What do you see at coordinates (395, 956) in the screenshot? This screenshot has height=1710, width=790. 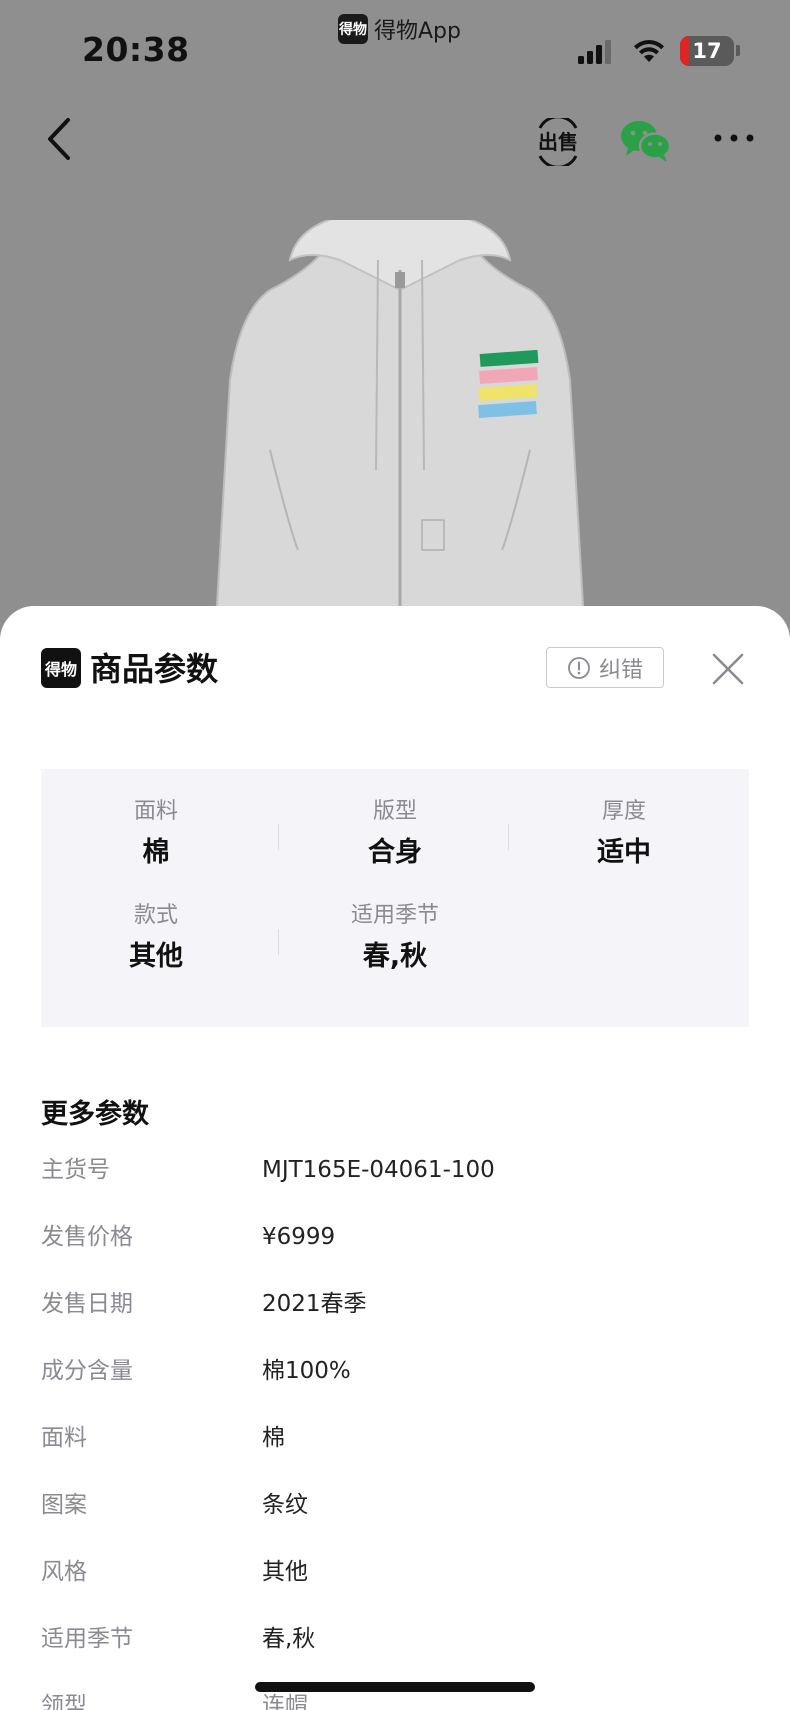 I see `summary-value: 春,秋` at bounding box center [395, 956].